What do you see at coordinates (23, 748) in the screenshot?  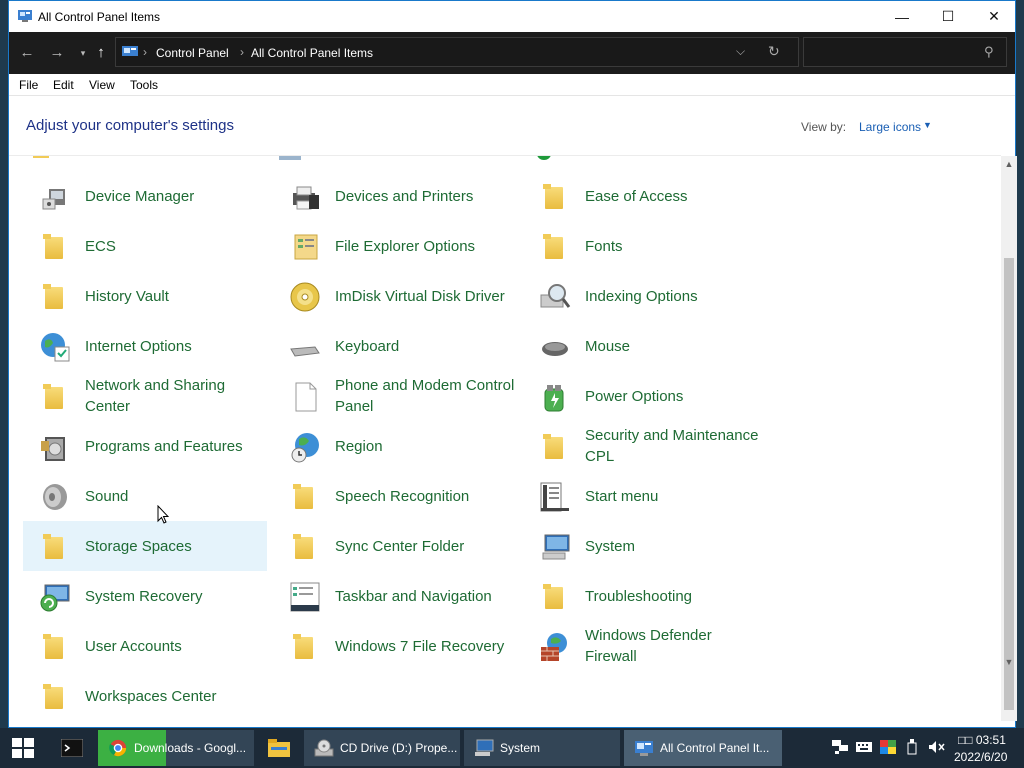 I see `windows-start-icon` at bounding box center [23, 748].